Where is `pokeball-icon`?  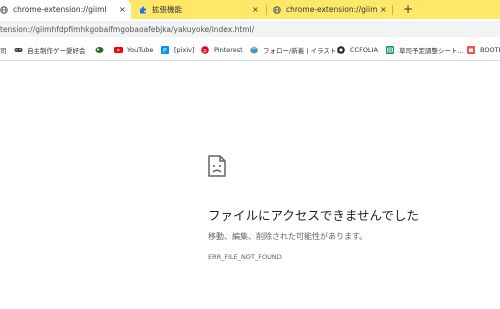
pokeball-icon is located at coordinates (99, 50).